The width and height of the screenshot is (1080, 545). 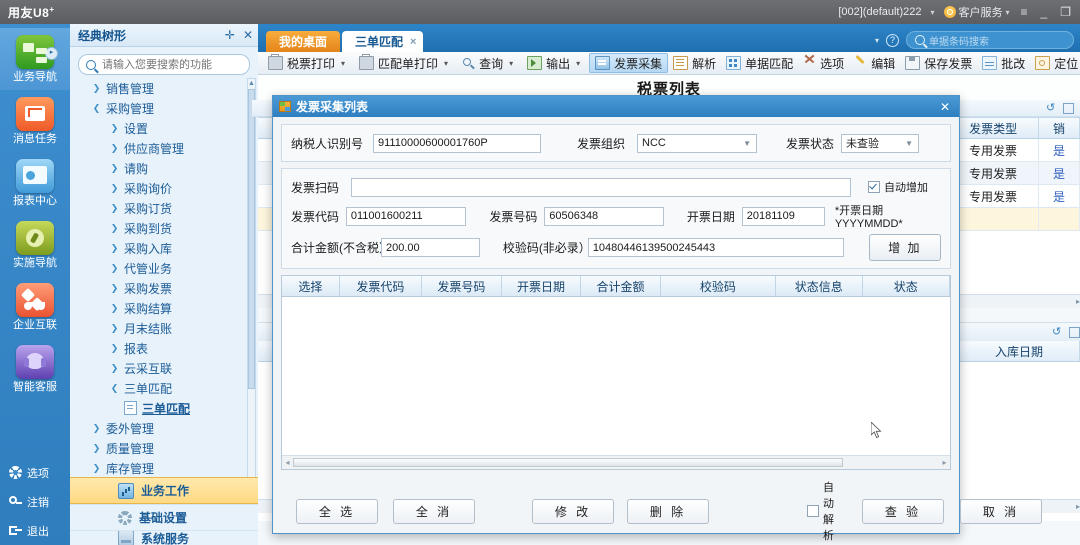 What do you see at coordinates (697, 143) in the screenshot?
I see `invoice-org-select: NCC ▼` at bounding box center [697, 143].